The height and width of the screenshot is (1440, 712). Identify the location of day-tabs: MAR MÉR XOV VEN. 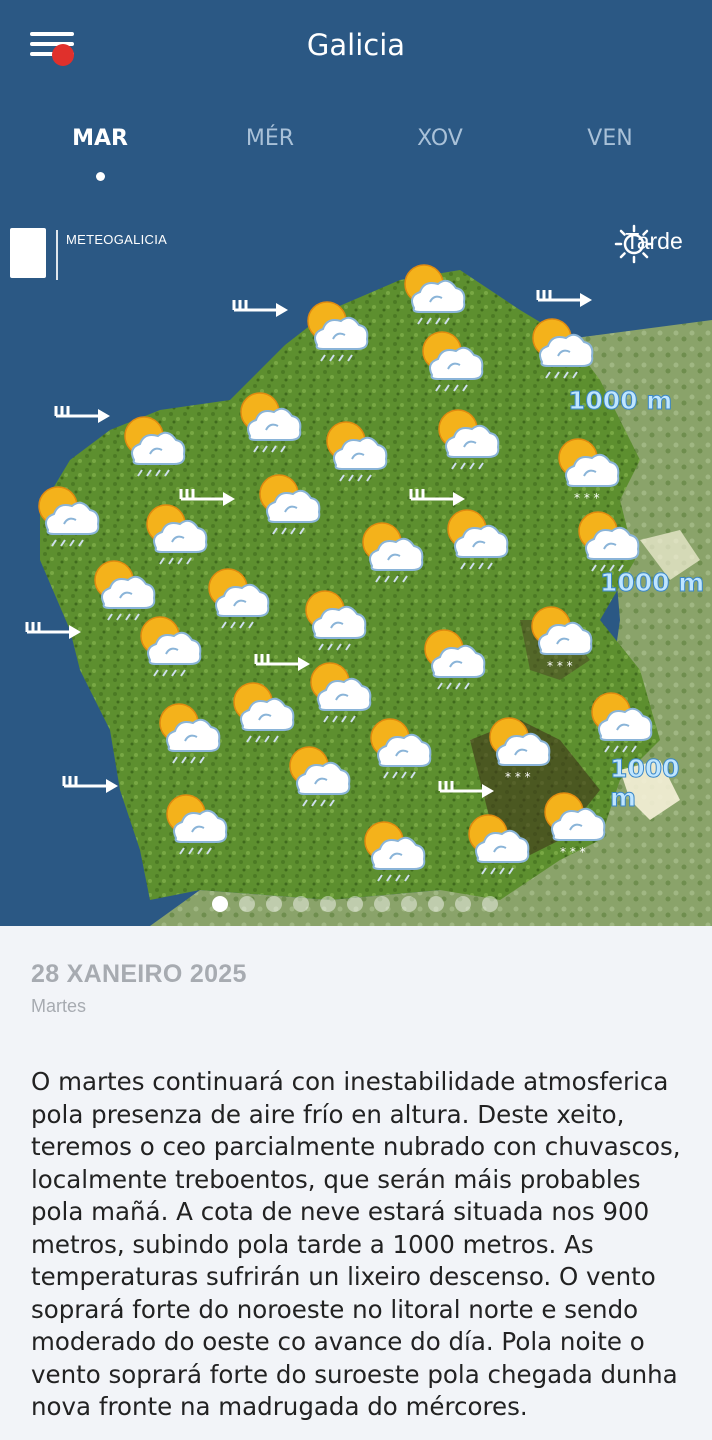
(356, 161).